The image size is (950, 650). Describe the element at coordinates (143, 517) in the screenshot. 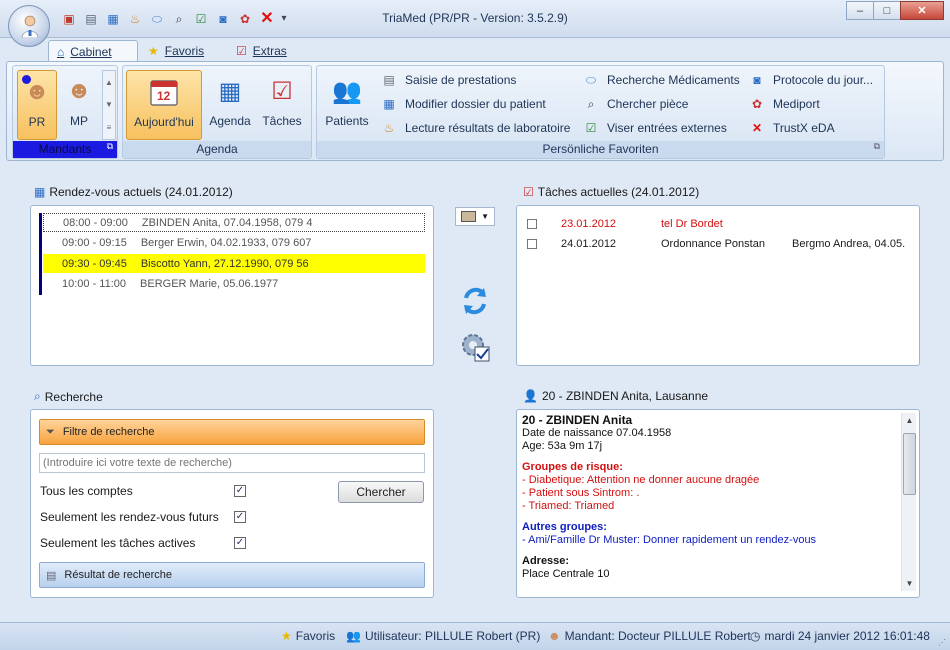

I see `option-future-appointments: Seulement les rendez-vous futurs ✓` at that location.